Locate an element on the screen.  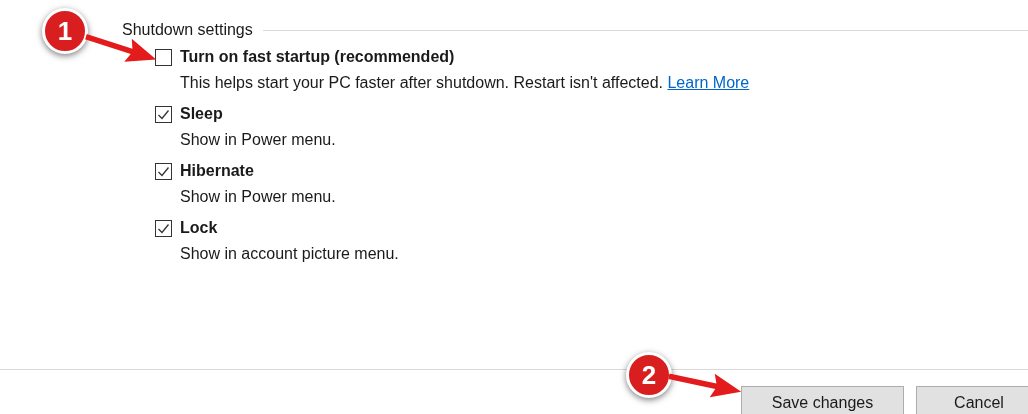
group-title: Shutdown settings is located at coordinates (187, 30).